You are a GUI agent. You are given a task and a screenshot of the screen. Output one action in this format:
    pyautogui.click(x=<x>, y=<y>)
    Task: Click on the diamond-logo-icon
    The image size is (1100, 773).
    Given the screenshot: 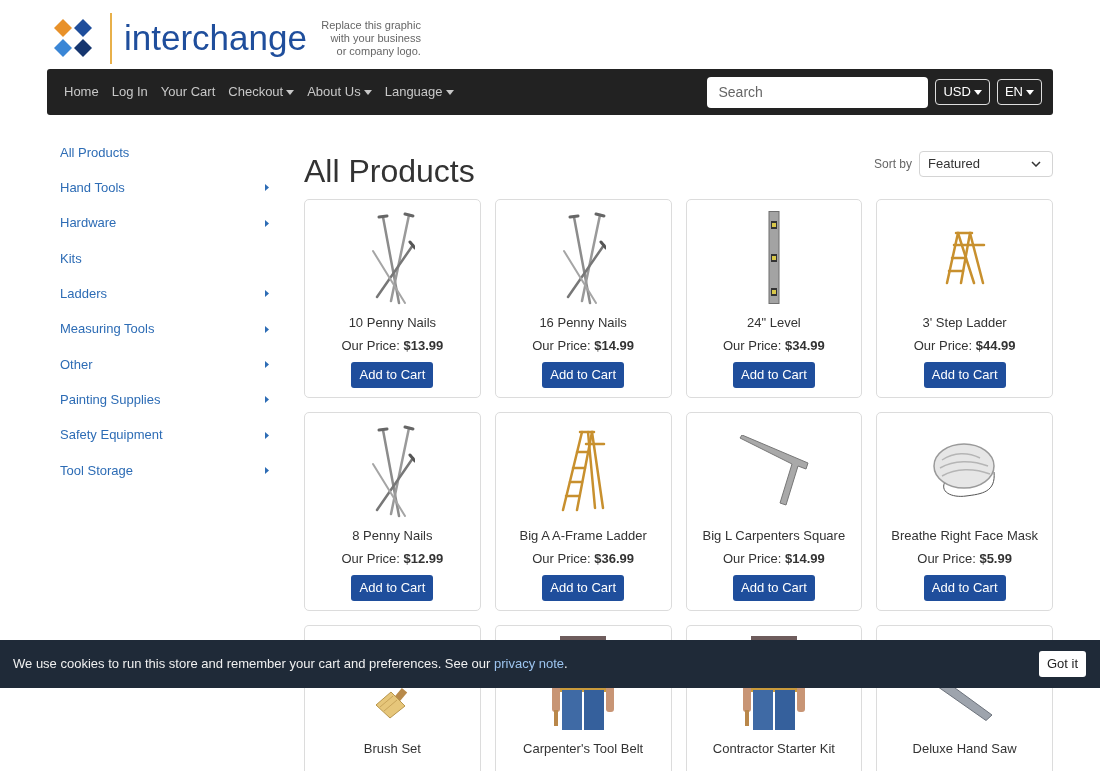 What is the action you would take?
    pyautogui.click(x=73, y=38)
    